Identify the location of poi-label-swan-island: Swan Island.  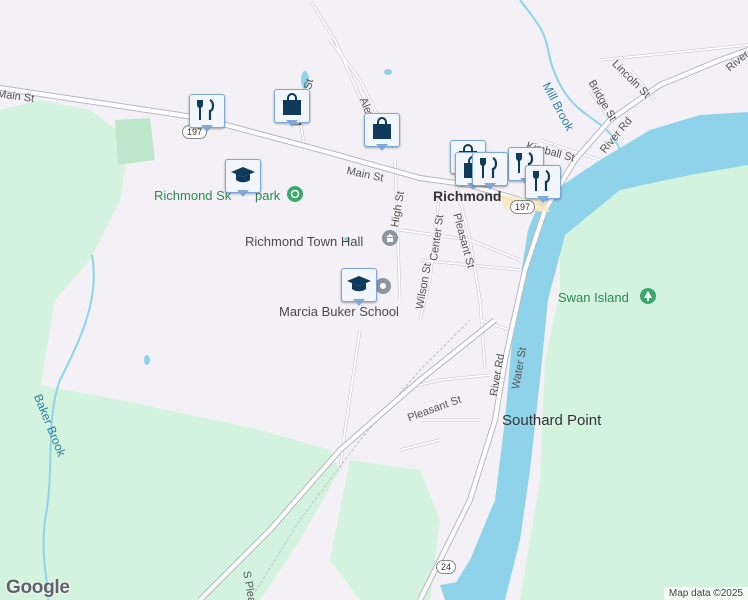
(593, 297).